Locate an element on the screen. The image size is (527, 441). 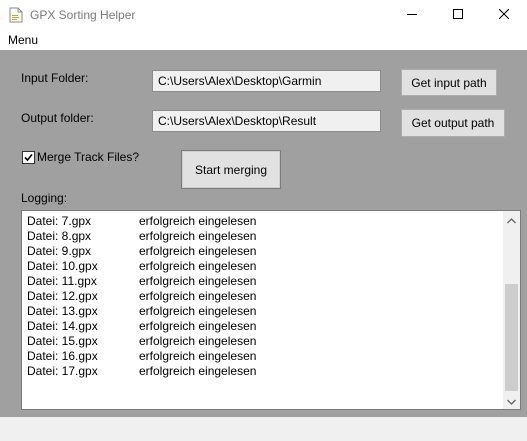
log-scrollbar is located at coordinates (511, 310).